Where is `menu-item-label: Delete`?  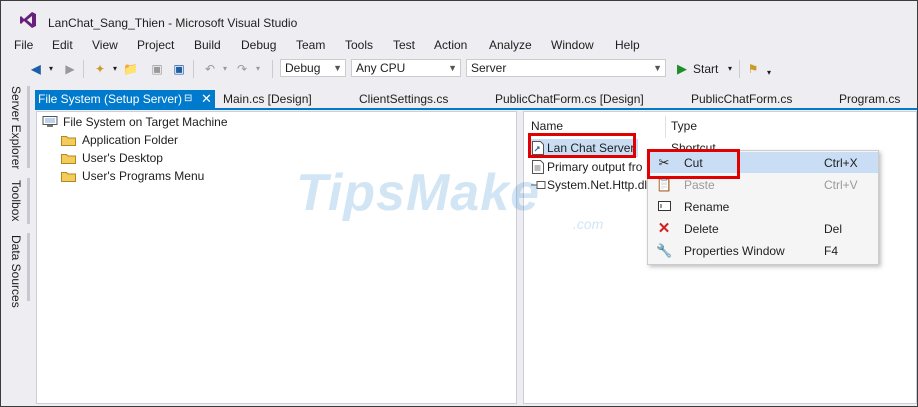 menu-item-label: Delete is located at coordinates (701, 229).